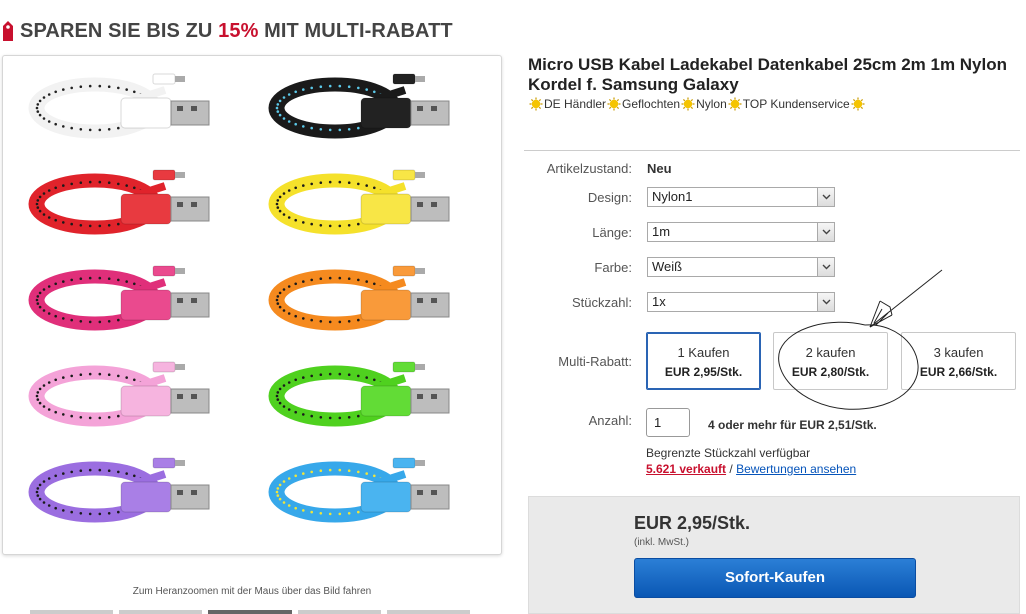 Image resolution: width=1026 pixels, height=614 pixels. Describe the element at coordinates (668, 422) in the screenshot. I see `amount-input: 1` at that location.